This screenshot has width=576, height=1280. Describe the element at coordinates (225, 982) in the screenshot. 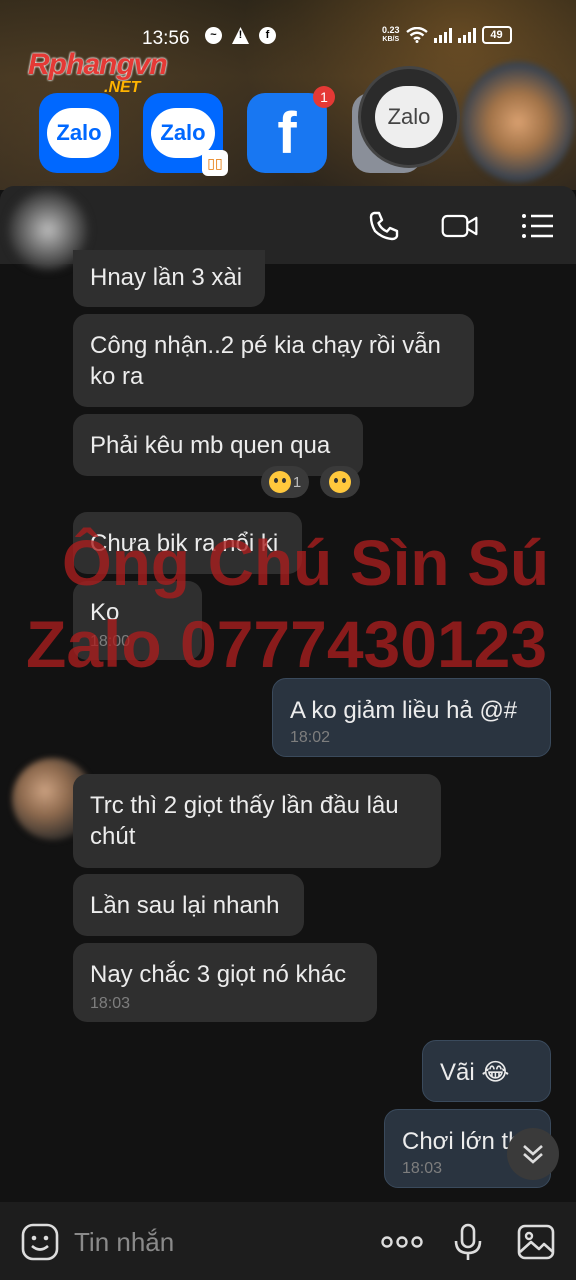

I see `incoming-message: Nay chắc 3 giọt nó khác 18:03` at that location.